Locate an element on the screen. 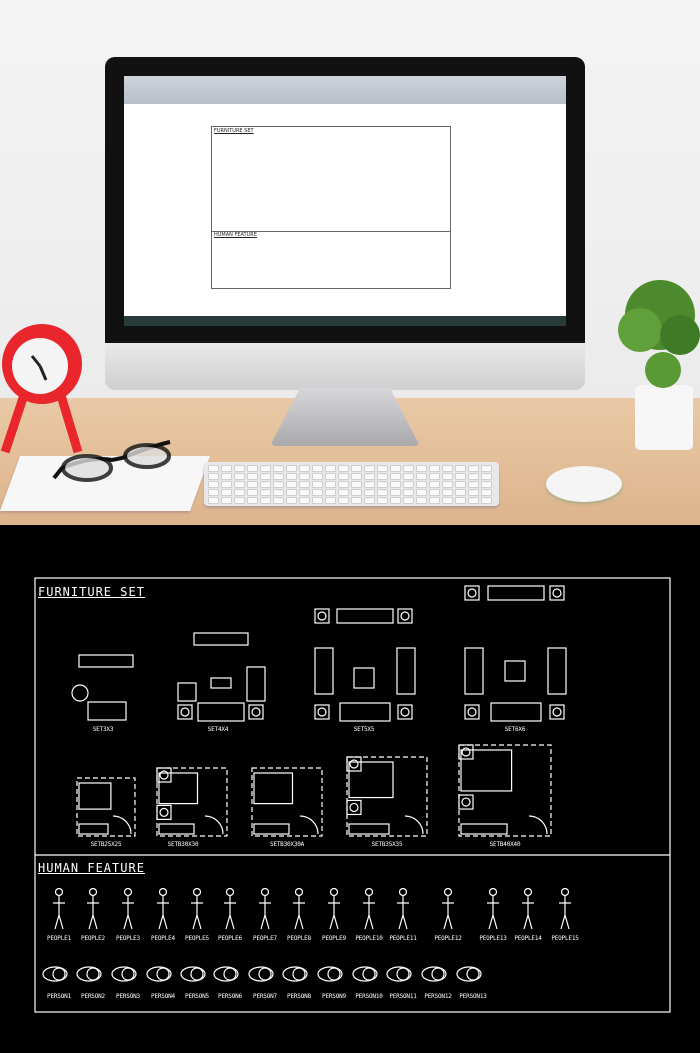 Image resolution: width=700 pixels, height=1053 pixels. person-standing-head is located at coordinates (493, 892).